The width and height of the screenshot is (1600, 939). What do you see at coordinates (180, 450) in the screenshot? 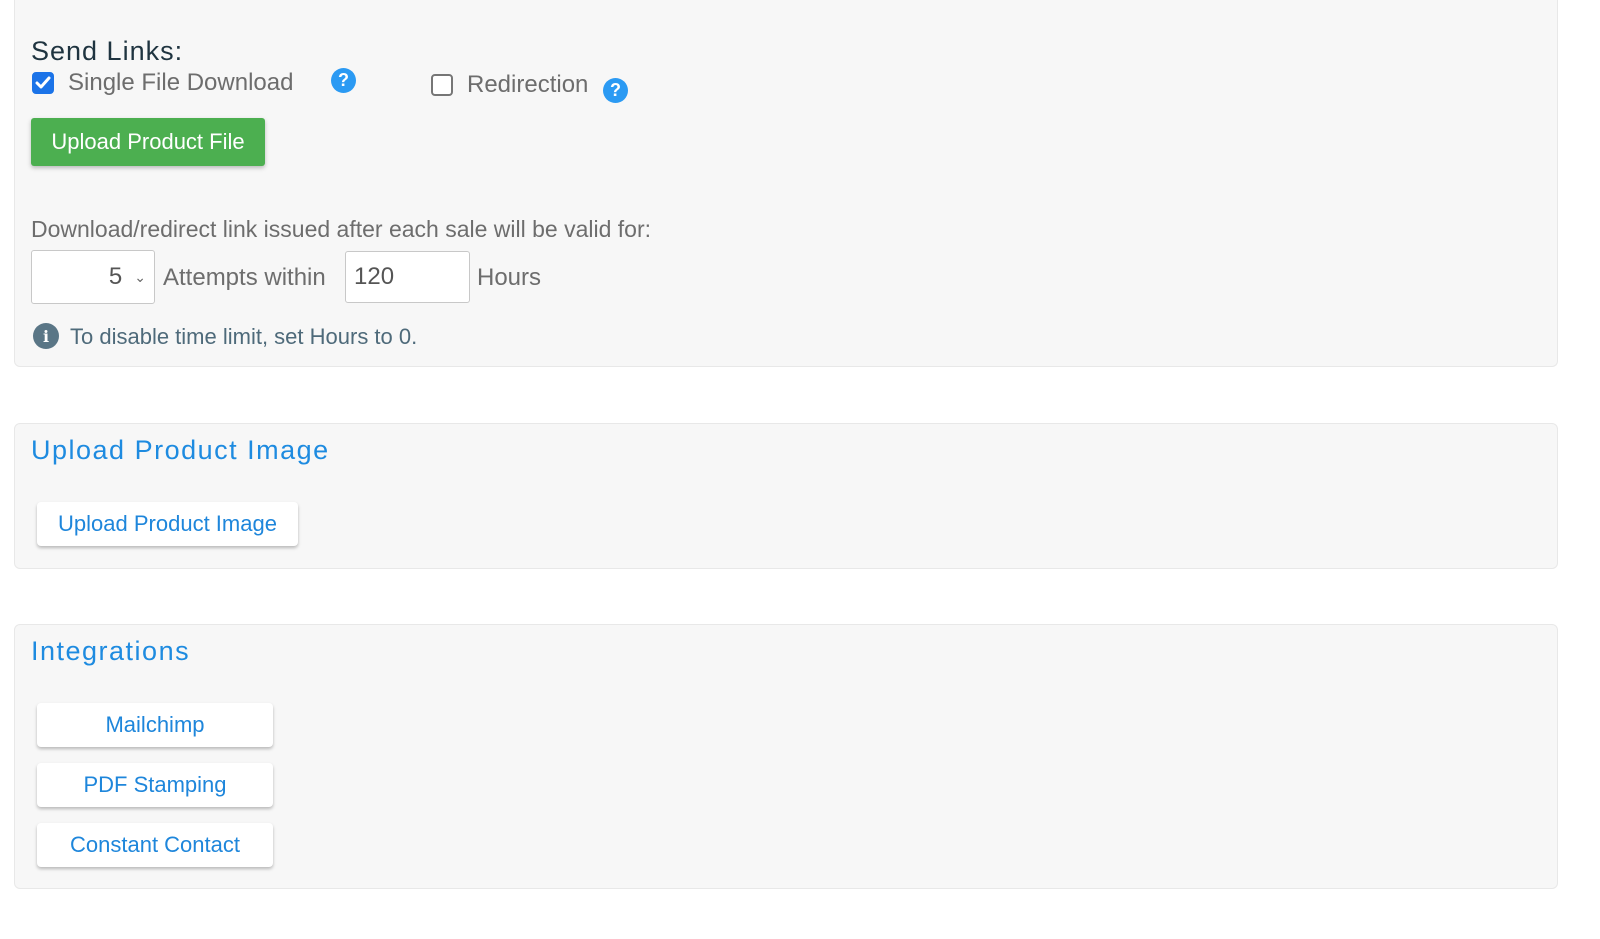
I see `product-image-title: Upload Product Image` at bounding box center [180, 450].